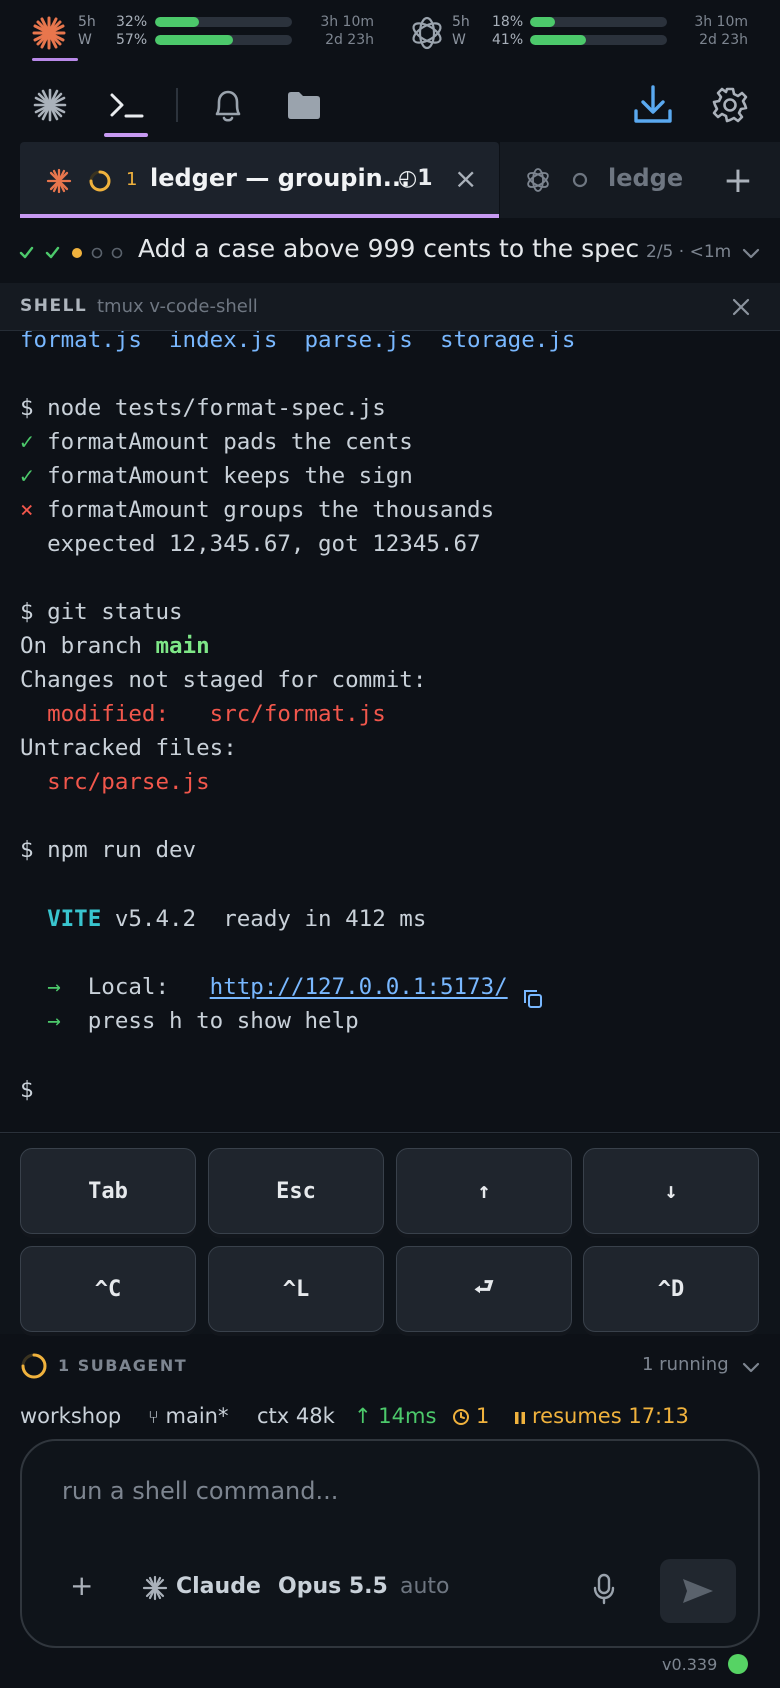 The height and width of the screenshot is (1688, 780). Describe the element at coordinates (297, 714) in the screenshot. I see `git-modified-file: src/format.js` at that location.